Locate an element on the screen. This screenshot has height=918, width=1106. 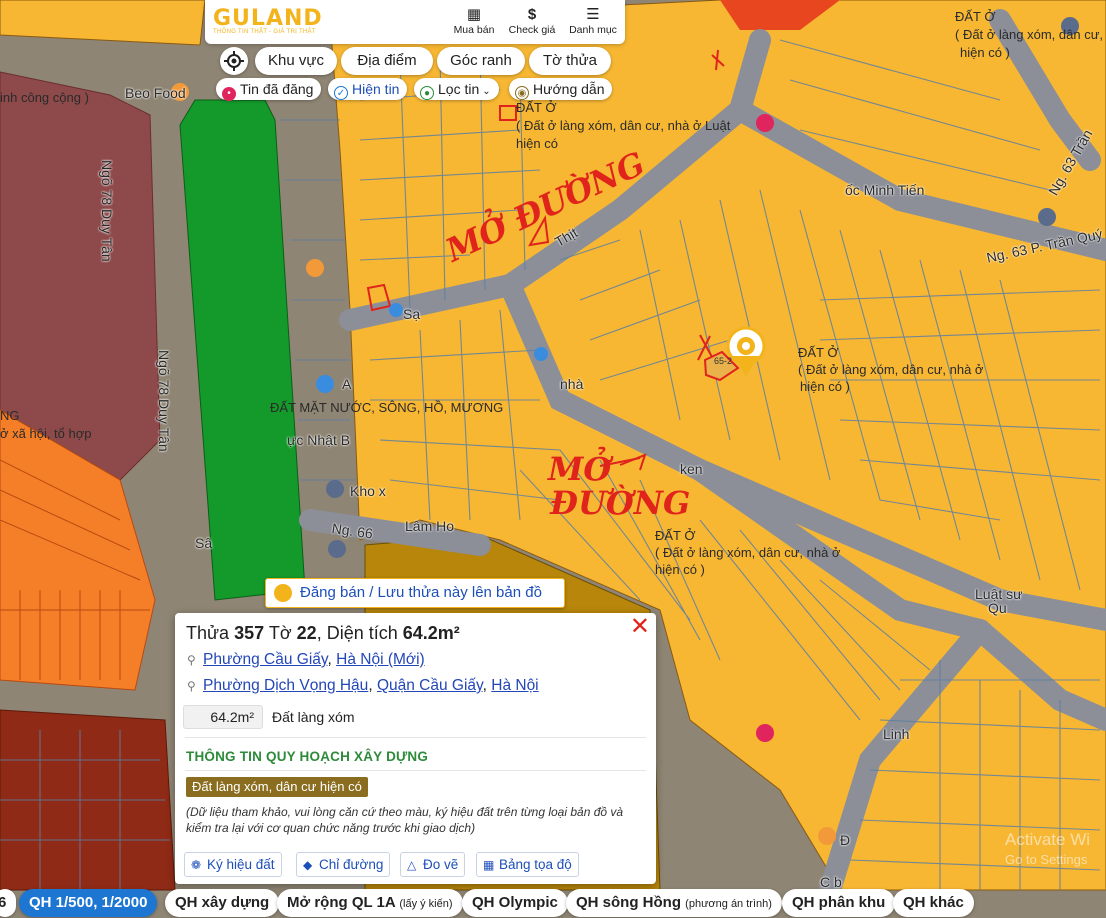
handwriting-mo-duong-2a: MỞ is located at coordinates (580, 469).